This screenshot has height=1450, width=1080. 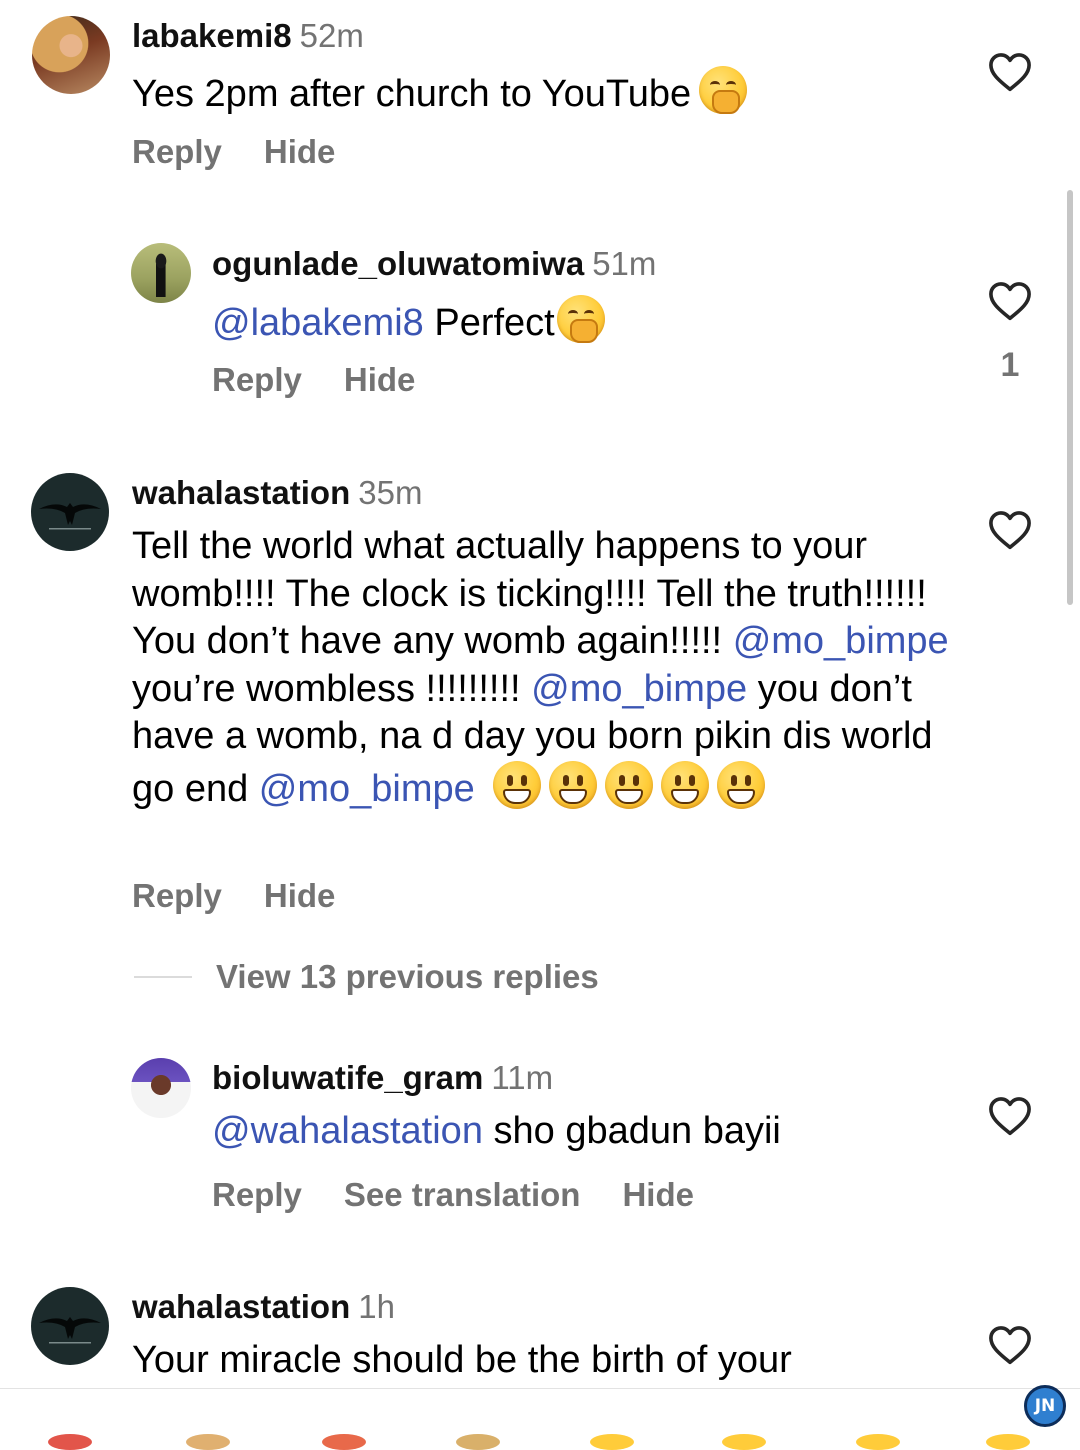 I want to click on like-count: 1, so click(x=1010, y=365).